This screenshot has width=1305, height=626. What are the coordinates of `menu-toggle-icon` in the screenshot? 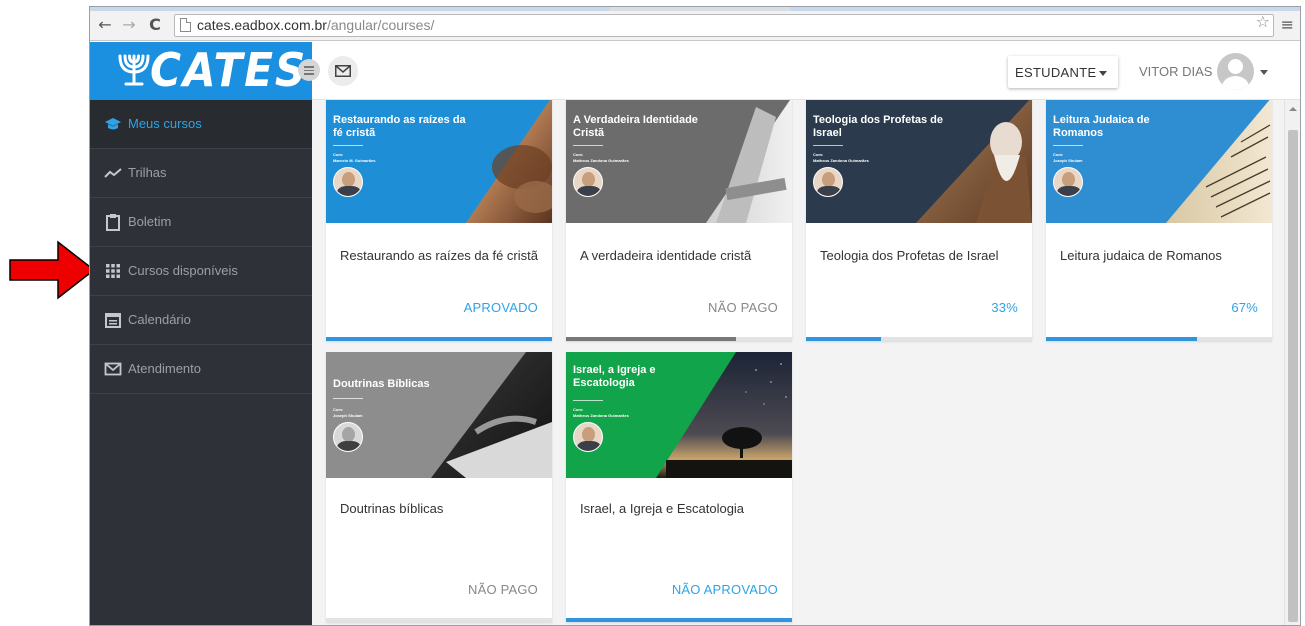 It's located at (309, 70).